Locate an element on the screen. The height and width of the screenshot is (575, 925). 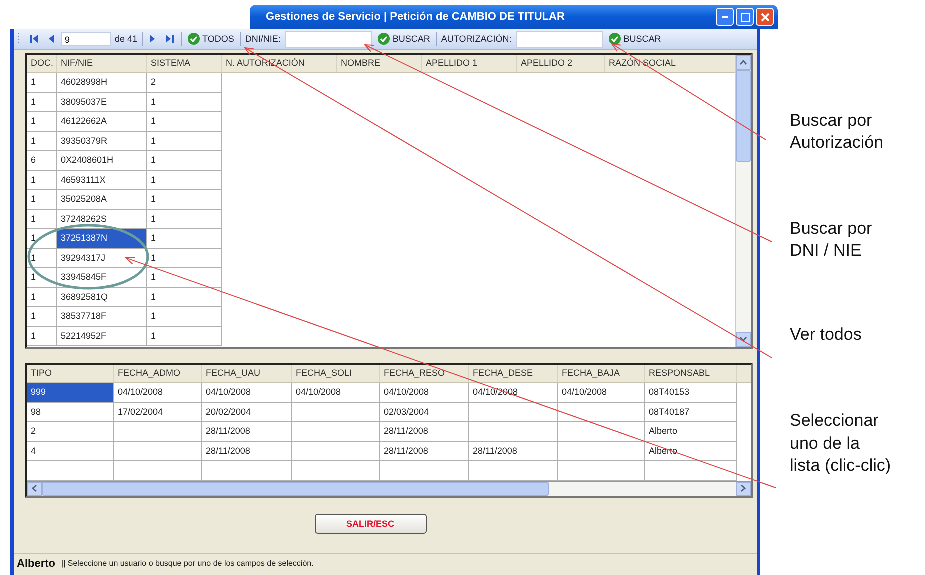
column-header: FECHA_UAU is located at coordinates (247, 373).